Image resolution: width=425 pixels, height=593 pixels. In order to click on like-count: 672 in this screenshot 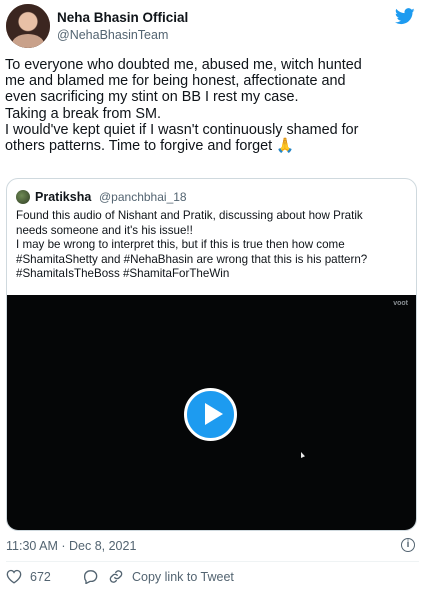, I will do `click(40, 576)`.